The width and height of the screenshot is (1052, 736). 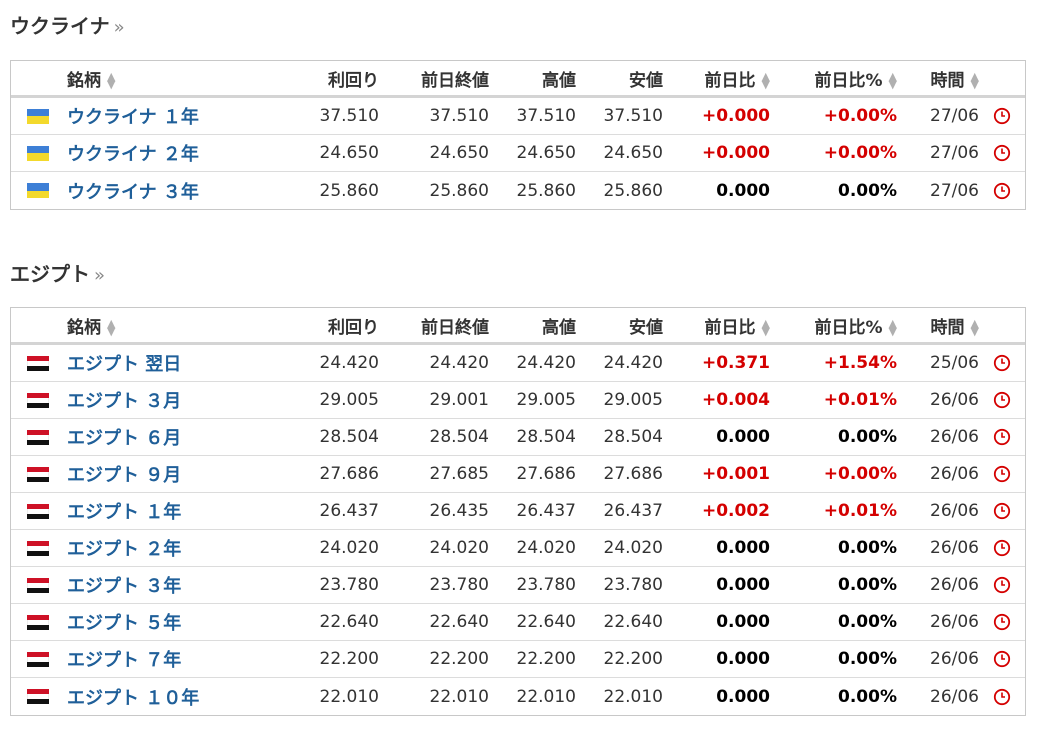 I want to click on yield-value: 37.510, so click(x=349, y=116).